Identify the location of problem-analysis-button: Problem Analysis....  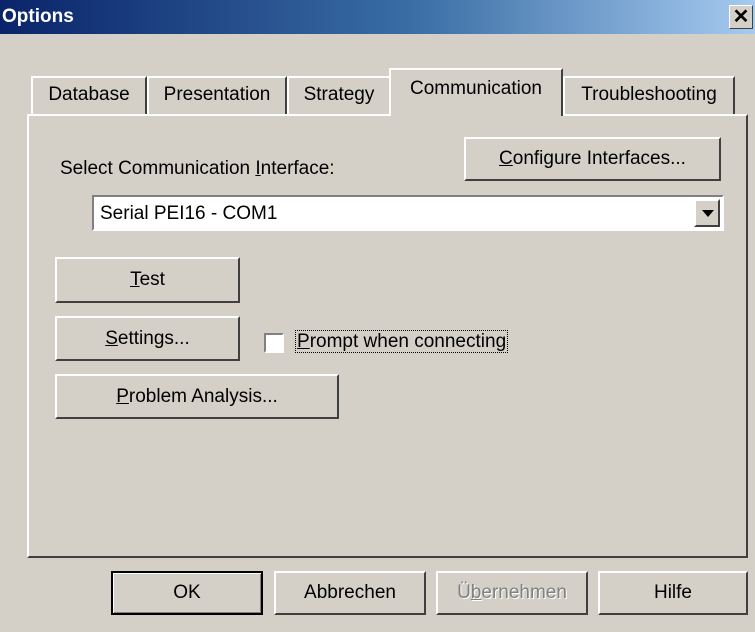
(197, 396).